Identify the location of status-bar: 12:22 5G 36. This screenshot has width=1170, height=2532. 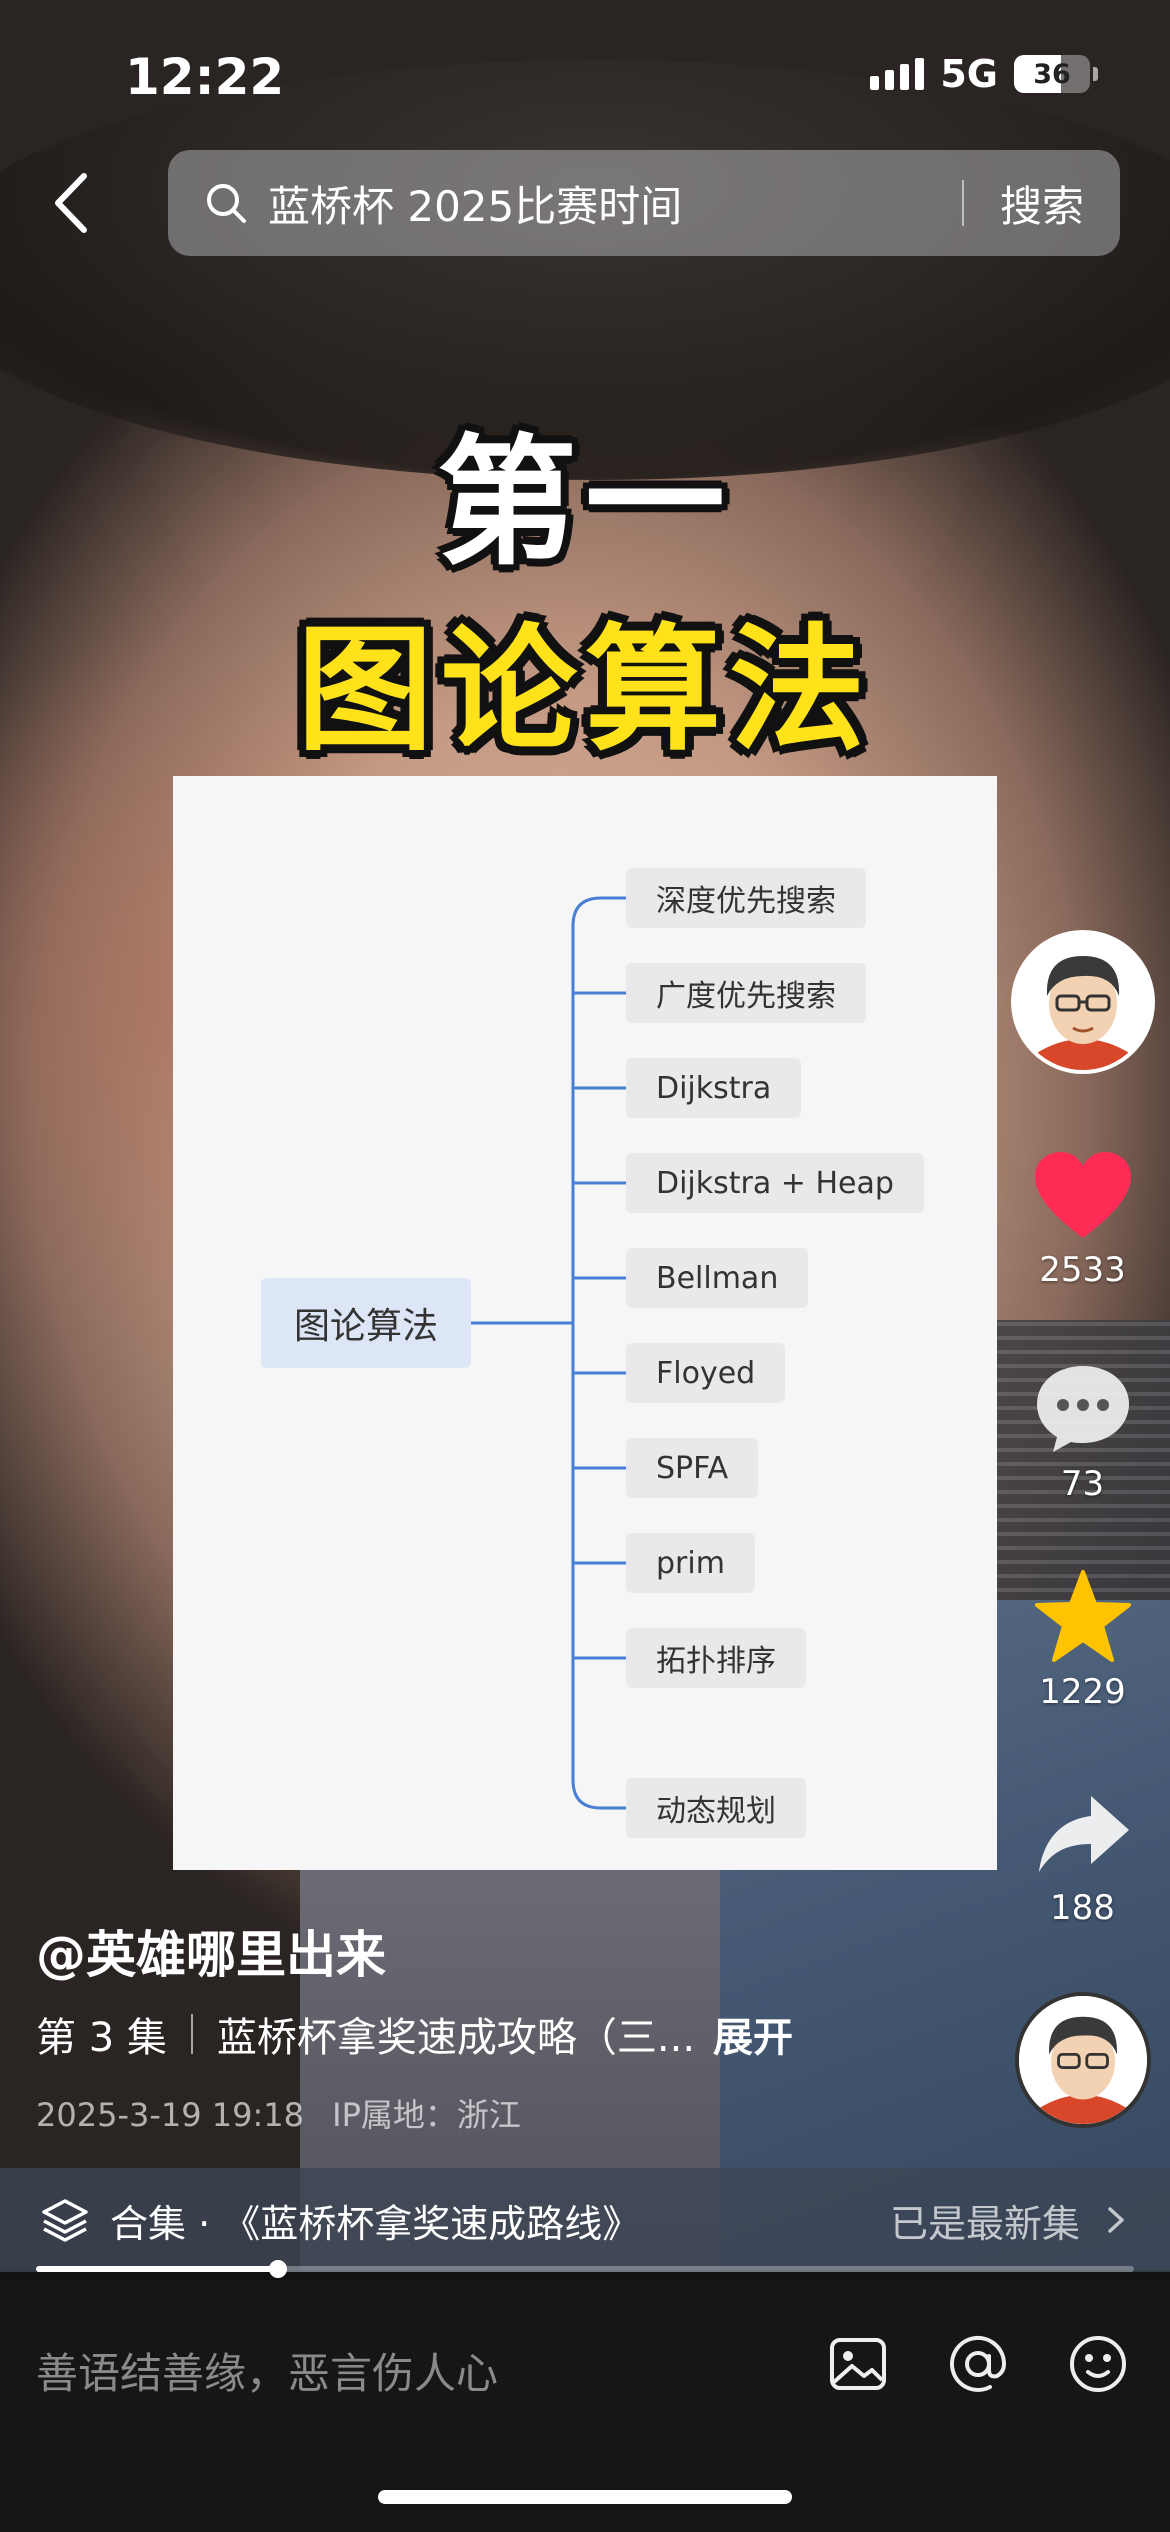
(585, 75).